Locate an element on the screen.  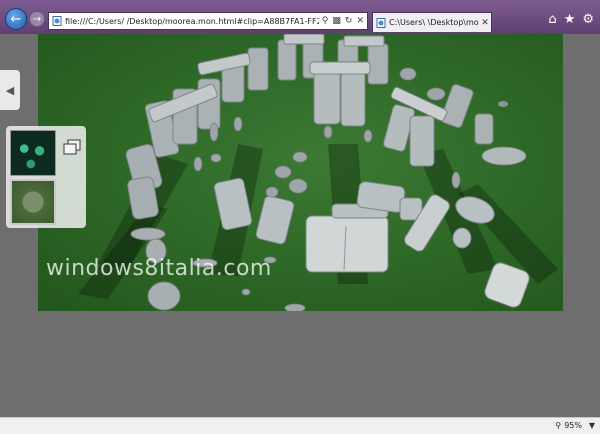
back-button: ← is located at coordinates (16, 19).